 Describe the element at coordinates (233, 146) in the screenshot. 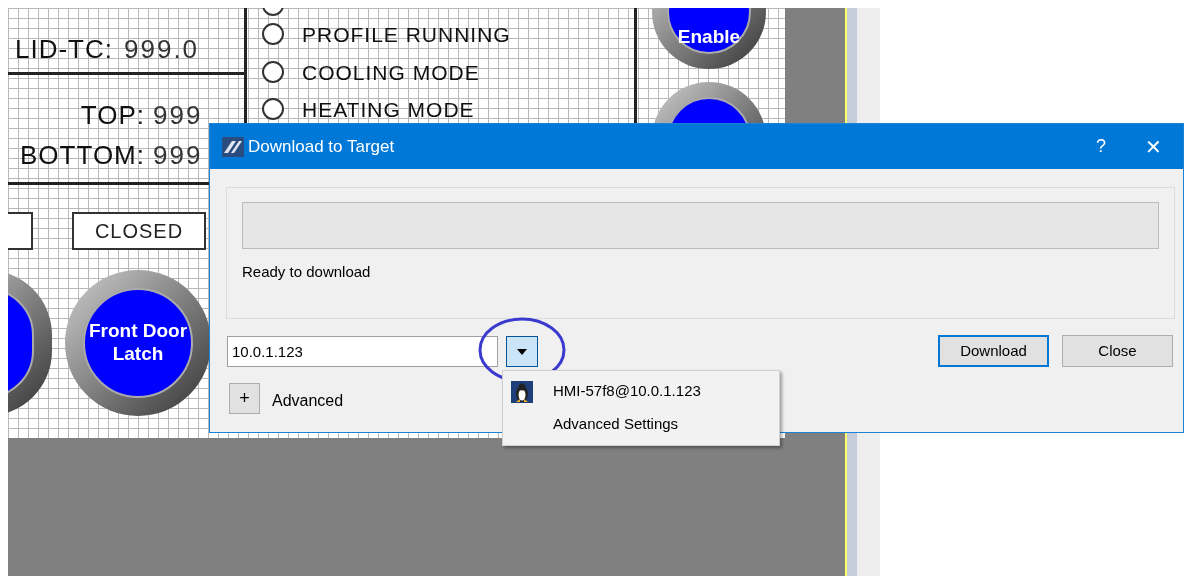

I see `app-logo-icon` at that location.